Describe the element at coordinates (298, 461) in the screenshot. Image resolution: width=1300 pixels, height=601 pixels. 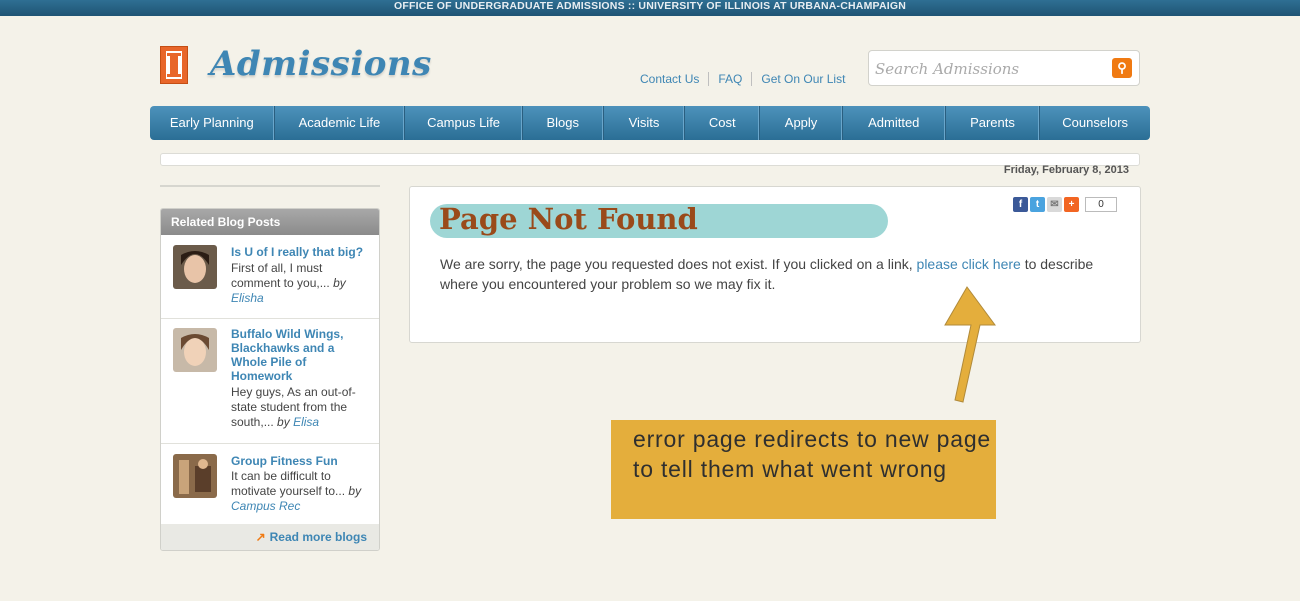
I see `post-title-link: Group Fitness Fun` at that location.